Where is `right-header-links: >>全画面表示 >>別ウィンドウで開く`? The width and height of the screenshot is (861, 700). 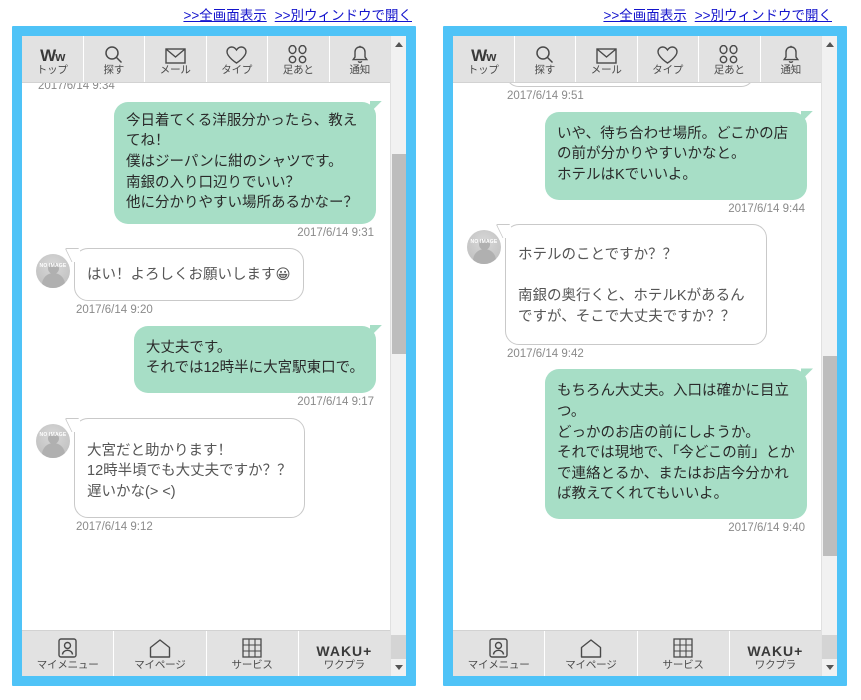
right-header-links: >>全画面表示 >>別ウィンドウで開く is located at coordinates (701, 14).